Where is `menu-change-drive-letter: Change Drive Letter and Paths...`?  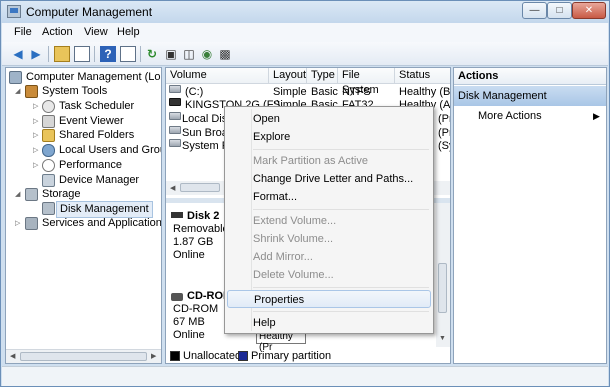
menu-change-drive-letter: Change Drive Letter and Paths... is located at coordinates (341, 179).